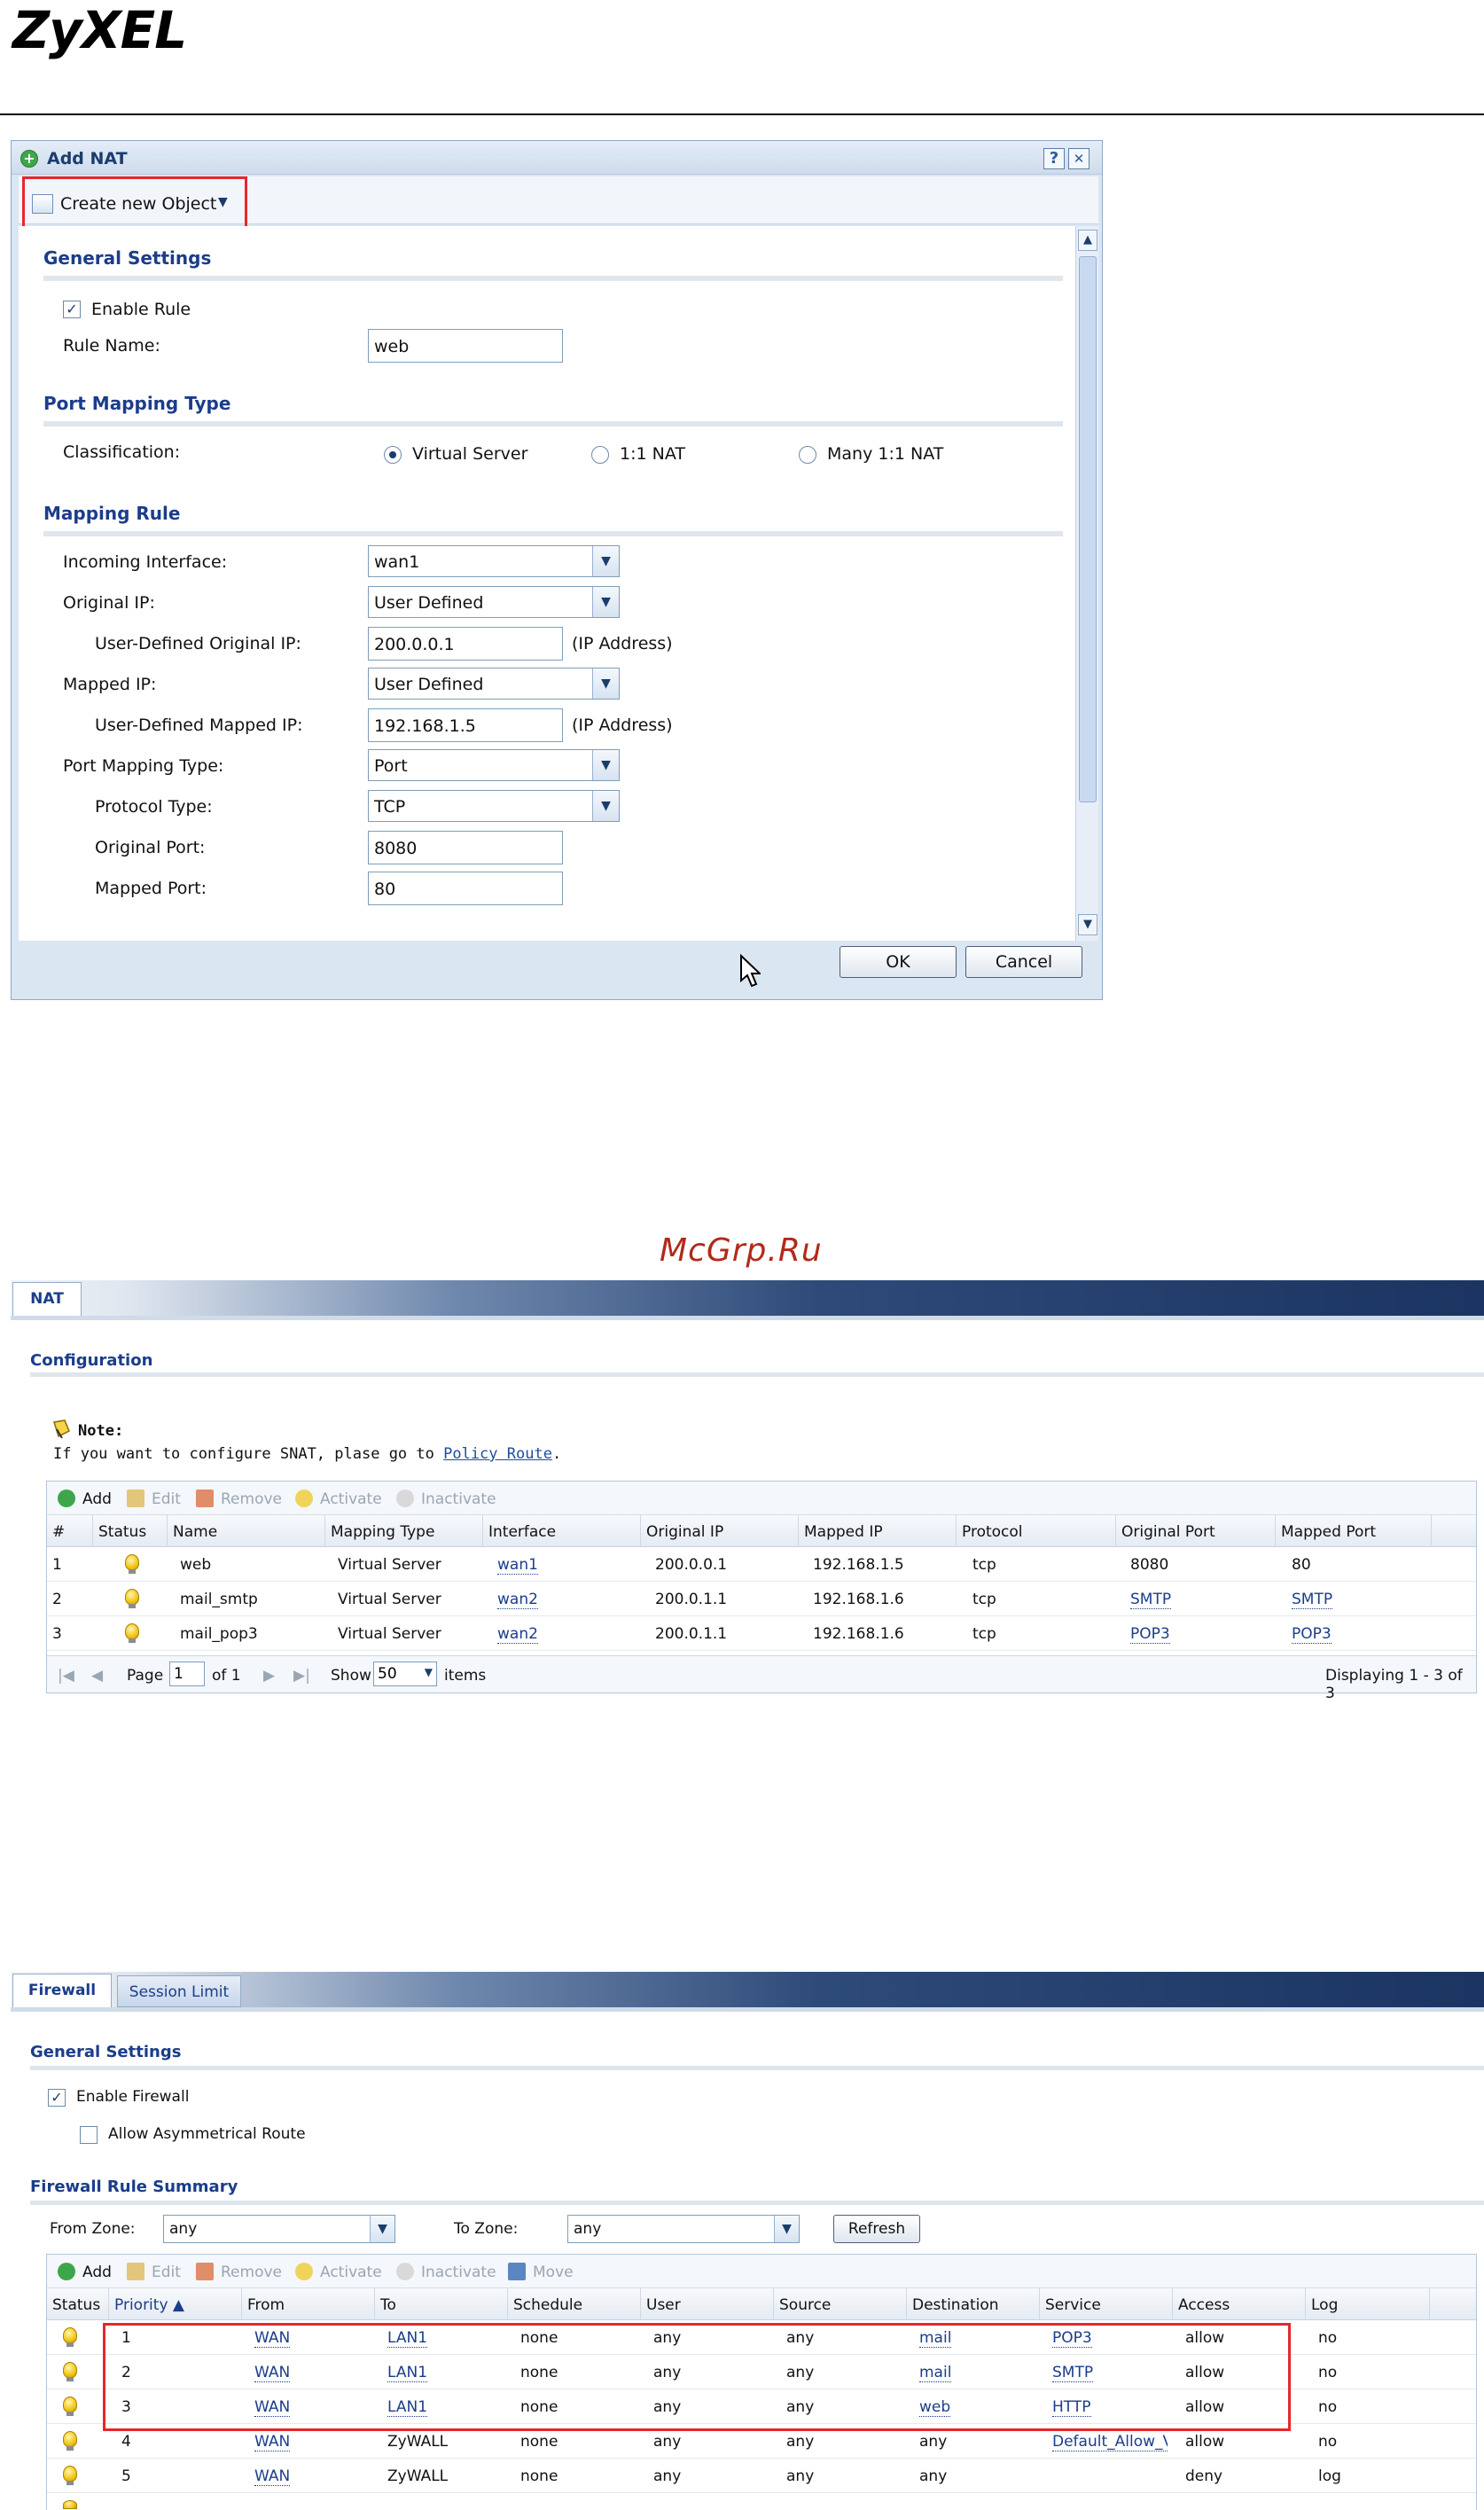  I want to click on fw-activate-button: Activate, so click(351, 2272).